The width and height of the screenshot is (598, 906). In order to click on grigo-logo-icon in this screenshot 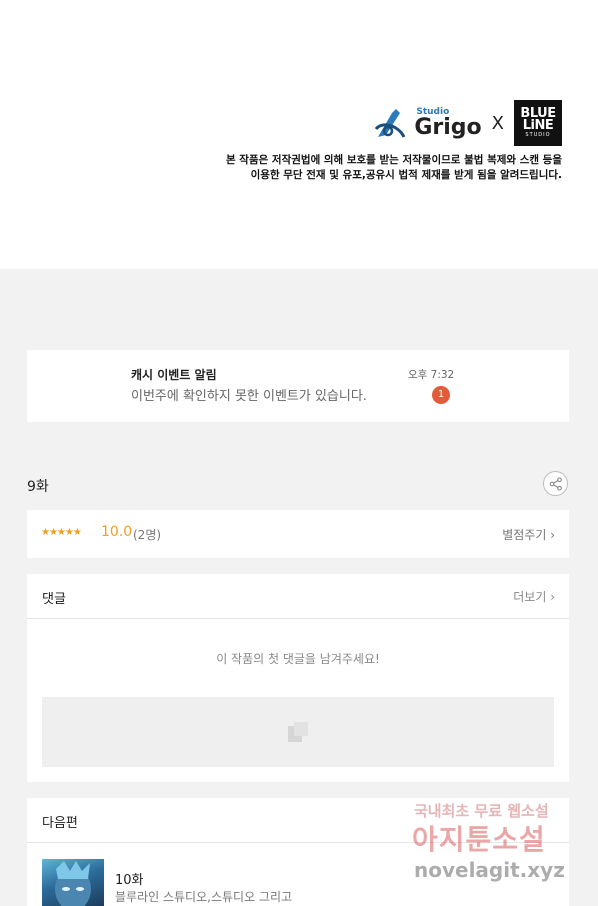, I will do `click(390, 123)`.